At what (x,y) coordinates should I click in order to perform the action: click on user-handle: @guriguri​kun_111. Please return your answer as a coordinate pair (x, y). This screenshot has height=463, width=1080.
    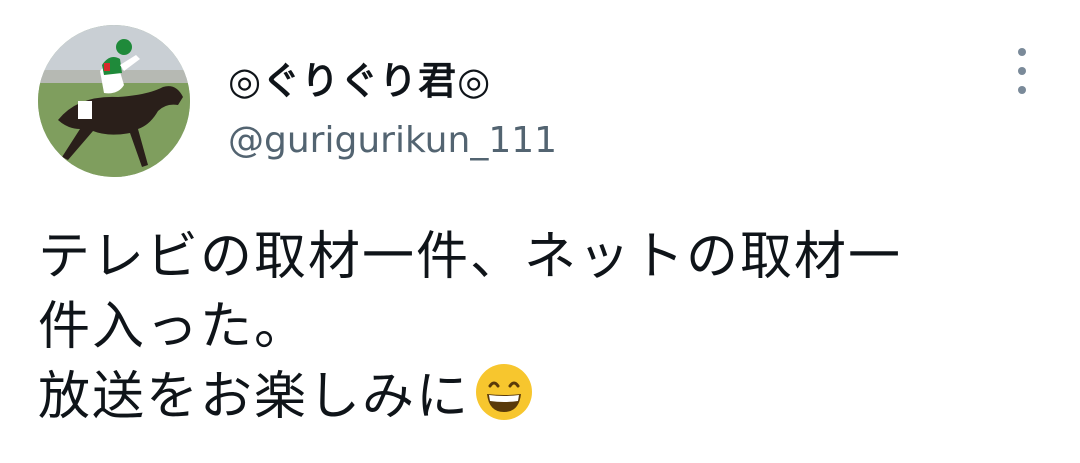
    Looking at the image, I should click on (392, 140).